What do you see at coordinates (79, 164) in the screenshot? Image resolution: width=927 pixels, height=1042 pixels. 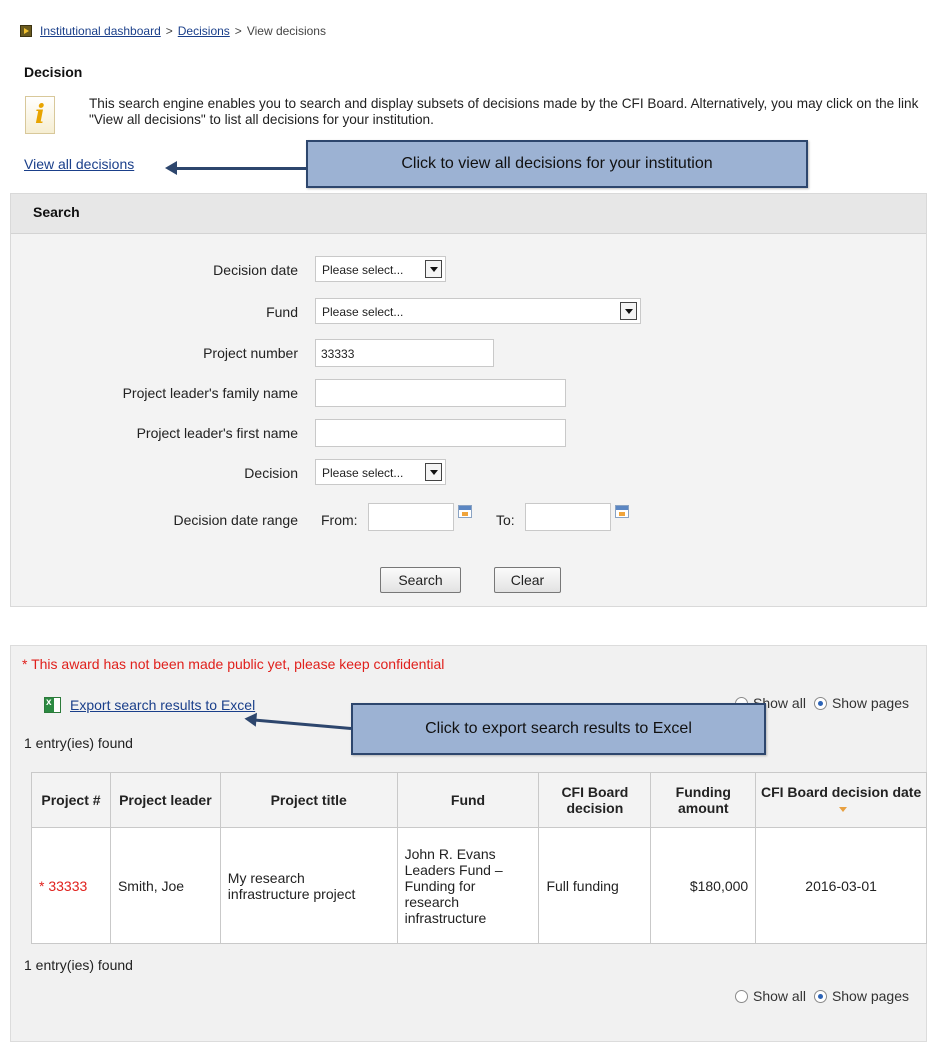 I see `view-all-decisions-link: View all decisions` at bounding box center [79, 164].